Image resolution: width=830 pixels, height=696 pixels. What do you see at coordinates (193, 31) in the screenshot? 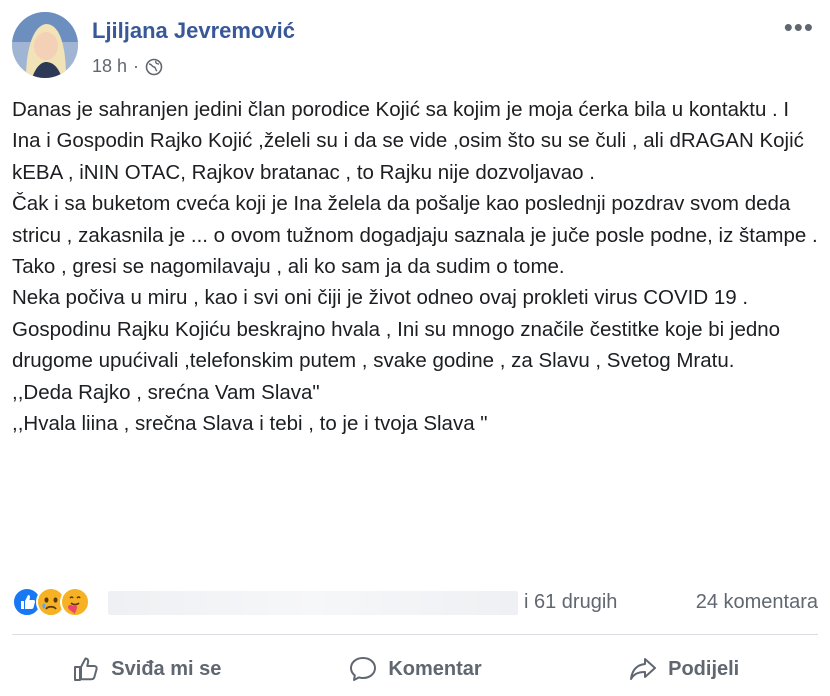
I see `author-name: Ljiljana Jevremović` at bounding box center [193, 31].